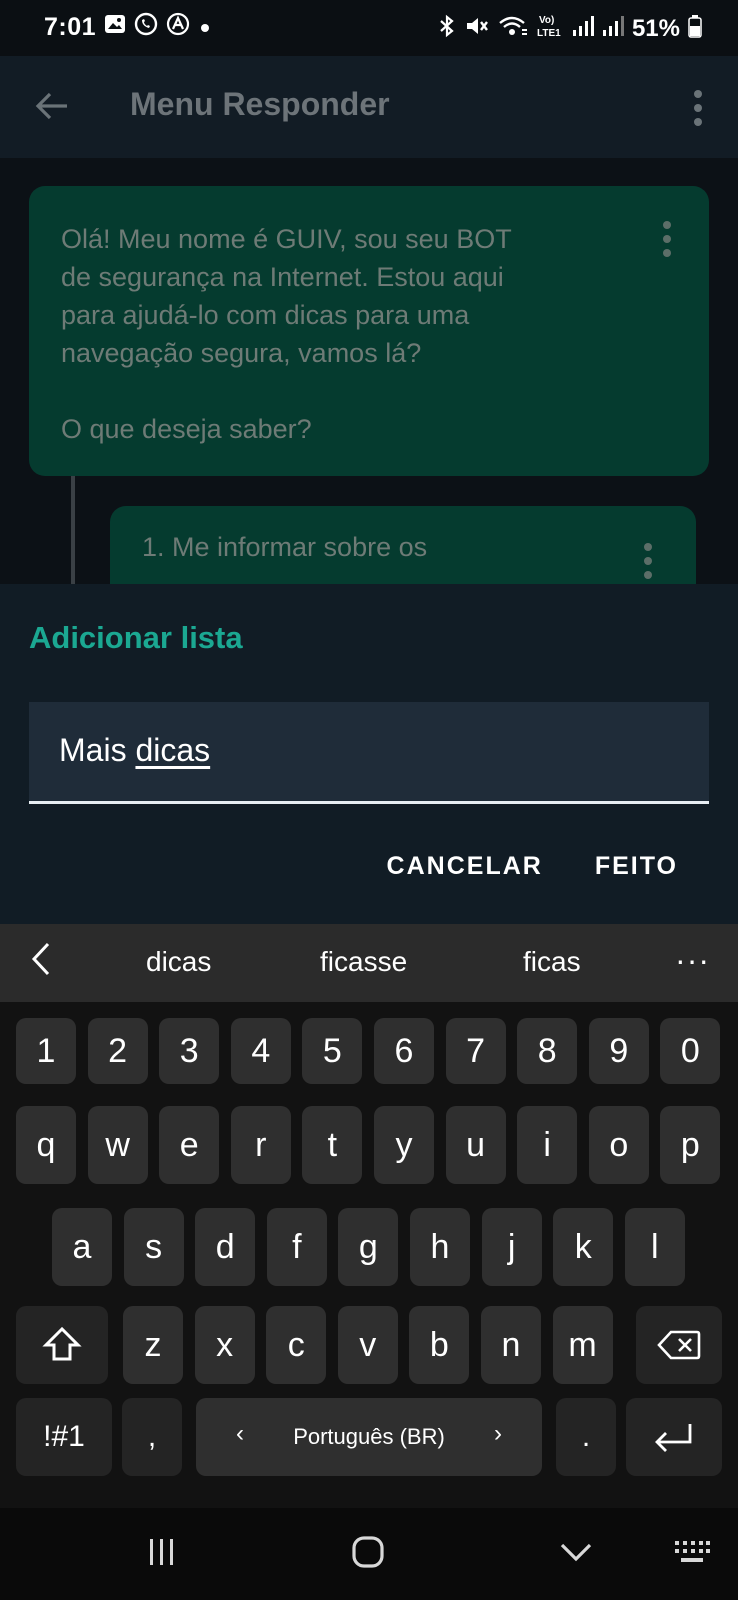 This screenshot has width=738, height=1600. I want to click on keyboard-switch-button, so click(692, 1552).